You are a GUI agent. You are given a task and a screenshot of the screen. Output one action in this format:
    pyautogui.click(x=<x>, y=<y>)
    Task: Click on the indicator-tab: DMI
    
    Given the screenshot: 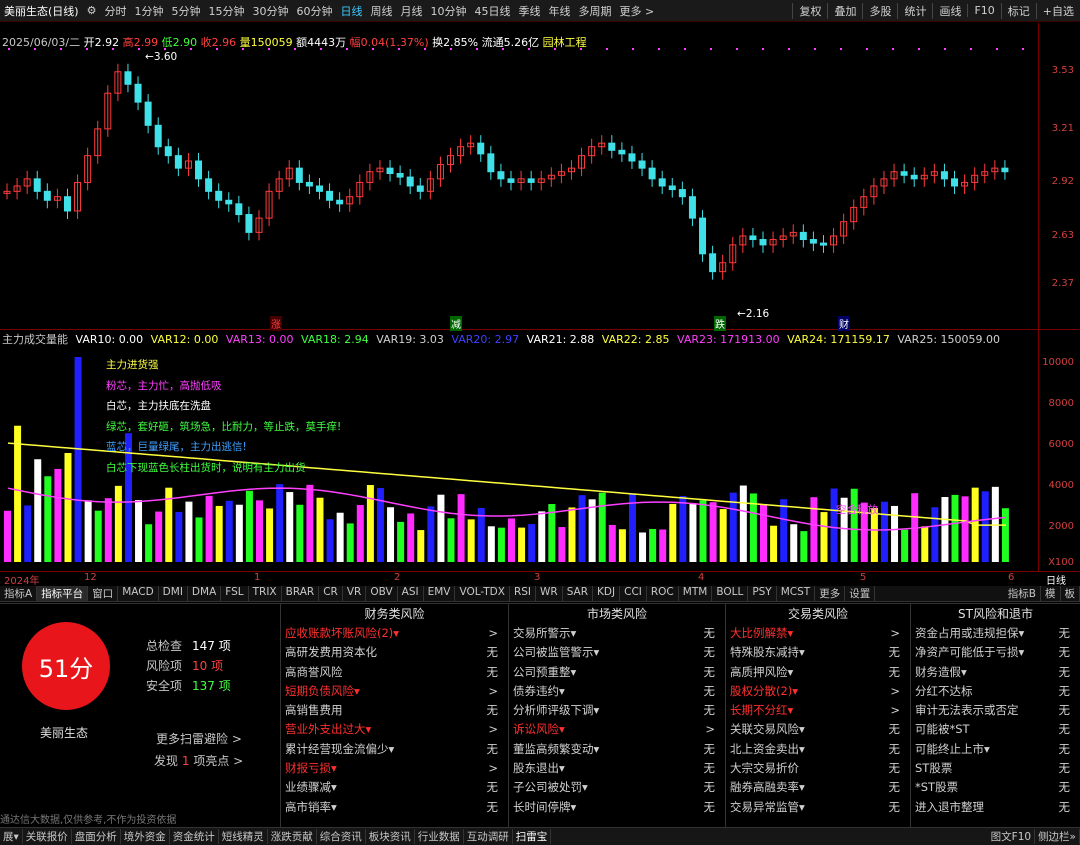 What is the action you would take?
    pyautogui.click(x=173, y=593)
    